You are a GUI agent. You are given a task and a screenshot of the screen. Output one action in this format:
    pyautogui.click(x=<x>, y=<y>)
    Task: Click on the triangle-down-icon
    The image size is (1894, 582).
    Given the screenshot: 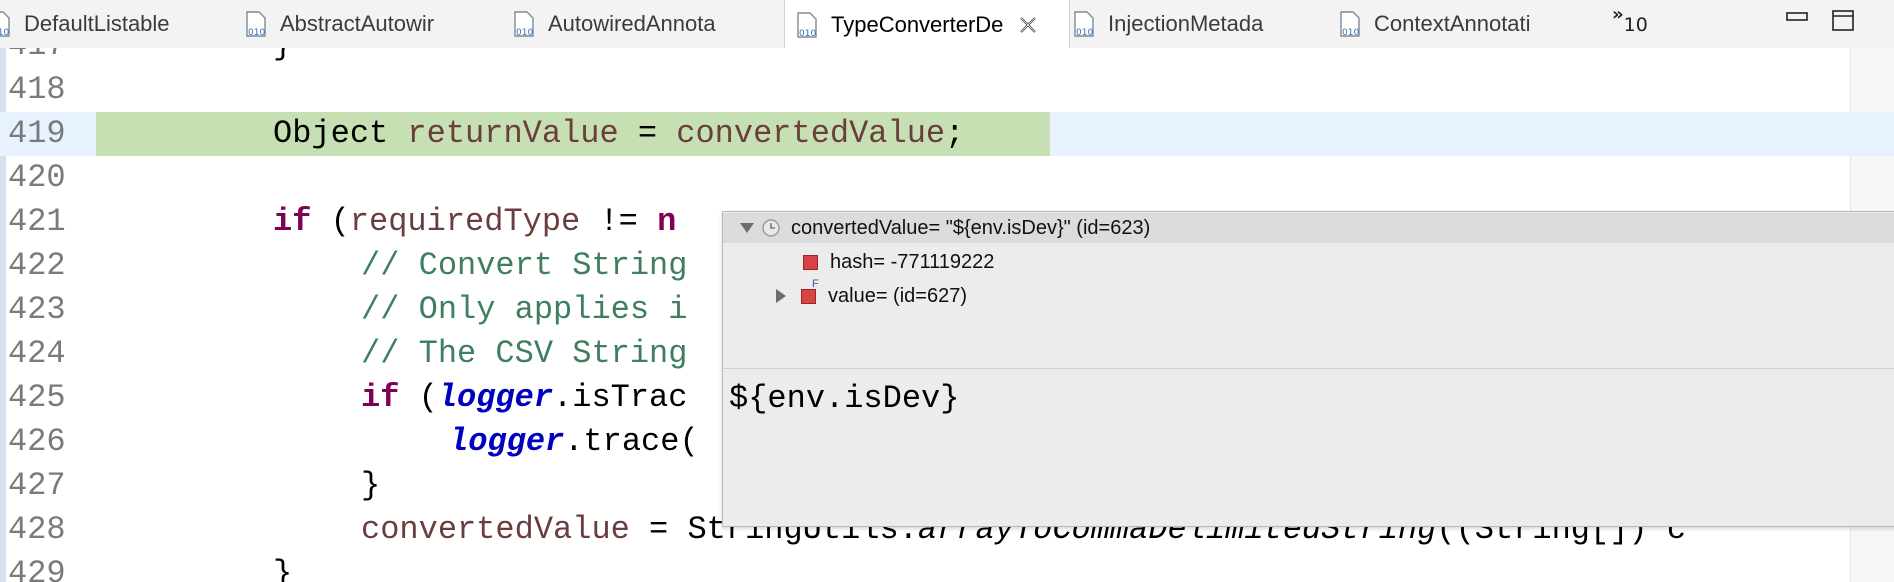 What is the action you would take?
    pyautogui.click(x=747, y=228)
    